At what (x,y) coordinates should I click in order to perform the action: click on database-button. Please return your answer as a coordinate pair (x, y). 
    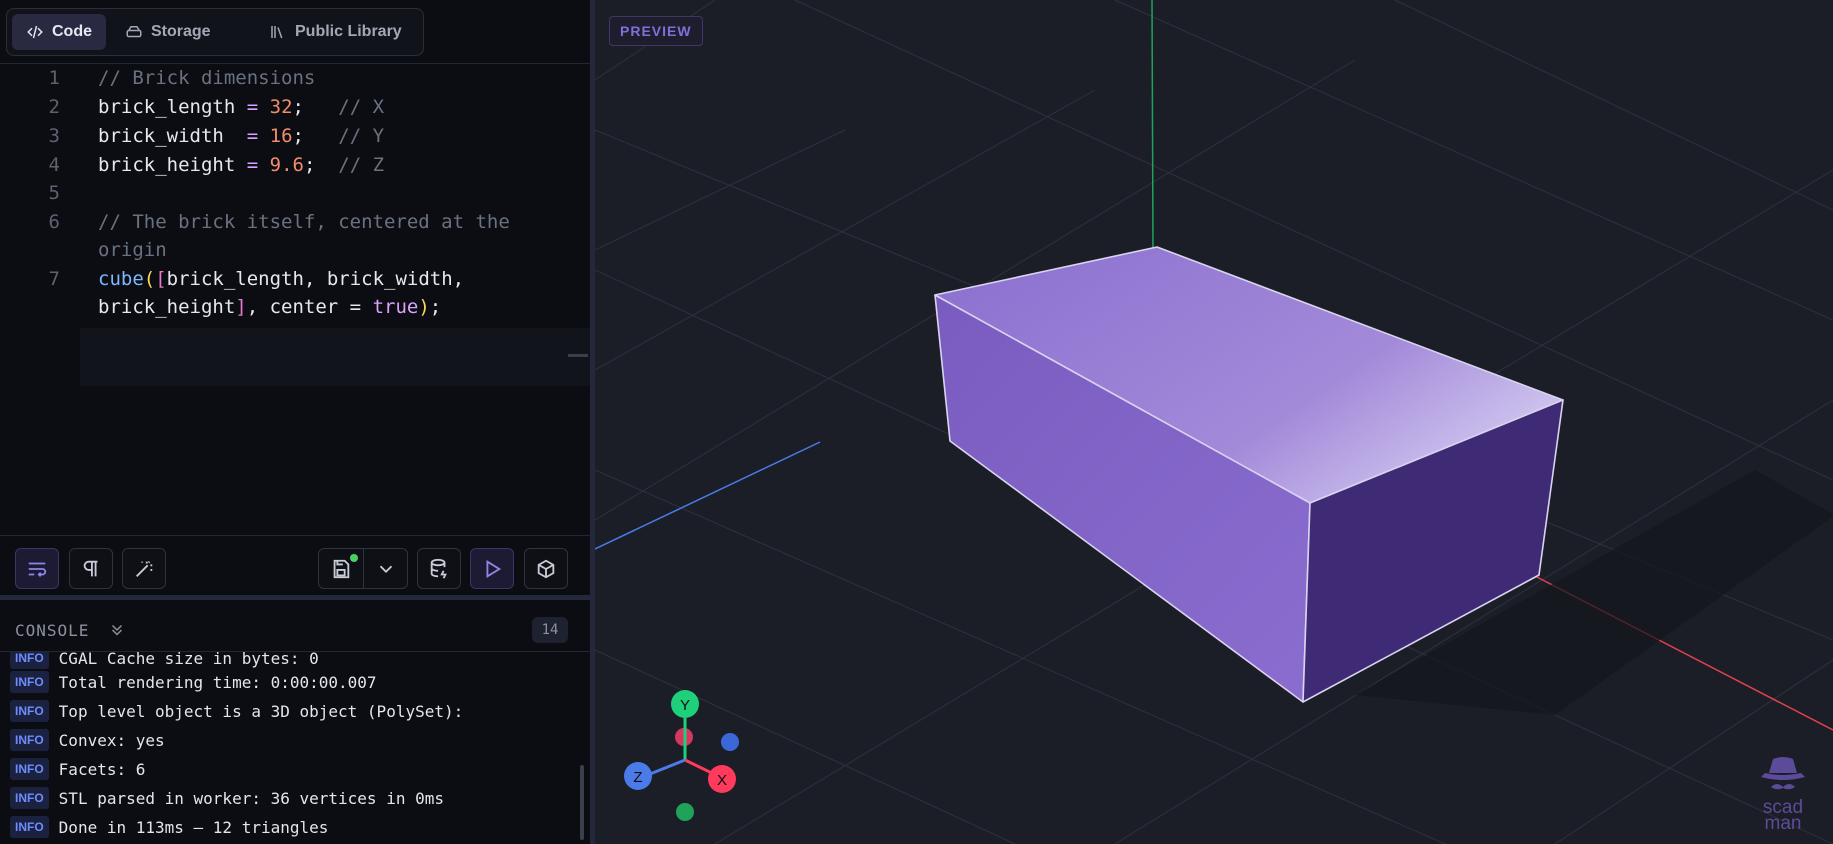
    Looking at the image, I should click on (439, 568).